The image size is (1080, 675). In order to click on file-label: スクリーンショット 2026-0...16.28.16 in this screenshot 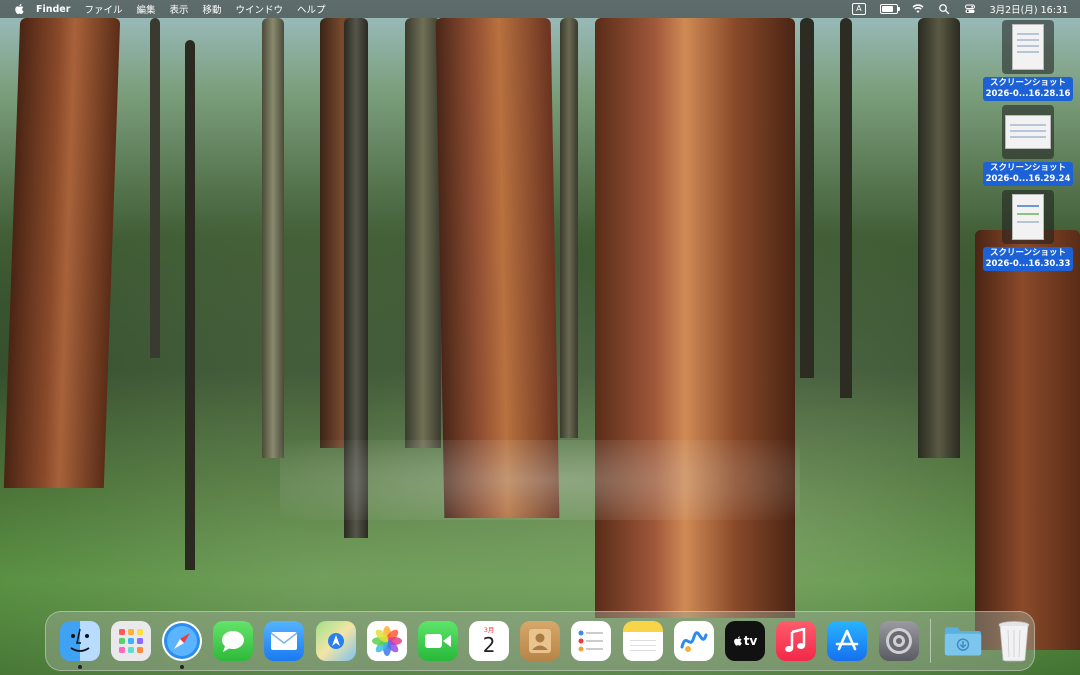, I will do `click(1028, 89)`.